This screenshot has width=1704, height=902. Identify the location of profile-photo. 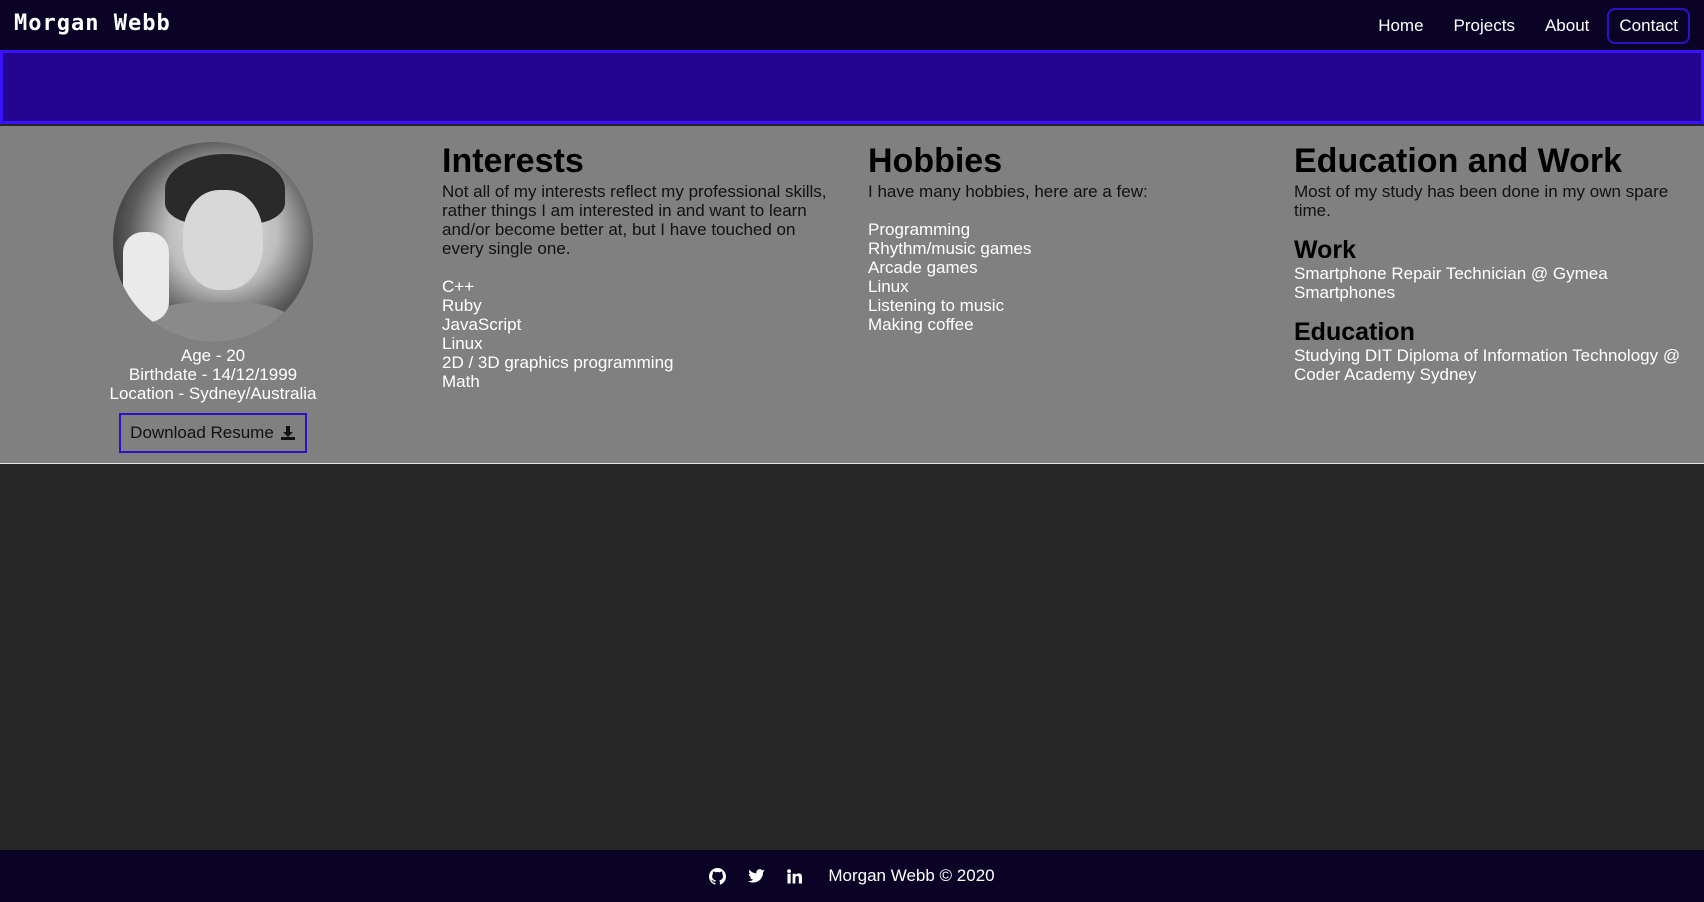
(213, 242).